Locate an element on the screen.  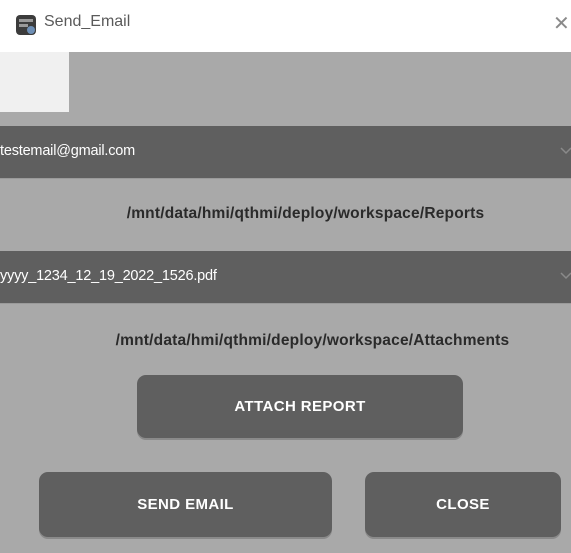
tab-strip is located at coordinates (285, 82).